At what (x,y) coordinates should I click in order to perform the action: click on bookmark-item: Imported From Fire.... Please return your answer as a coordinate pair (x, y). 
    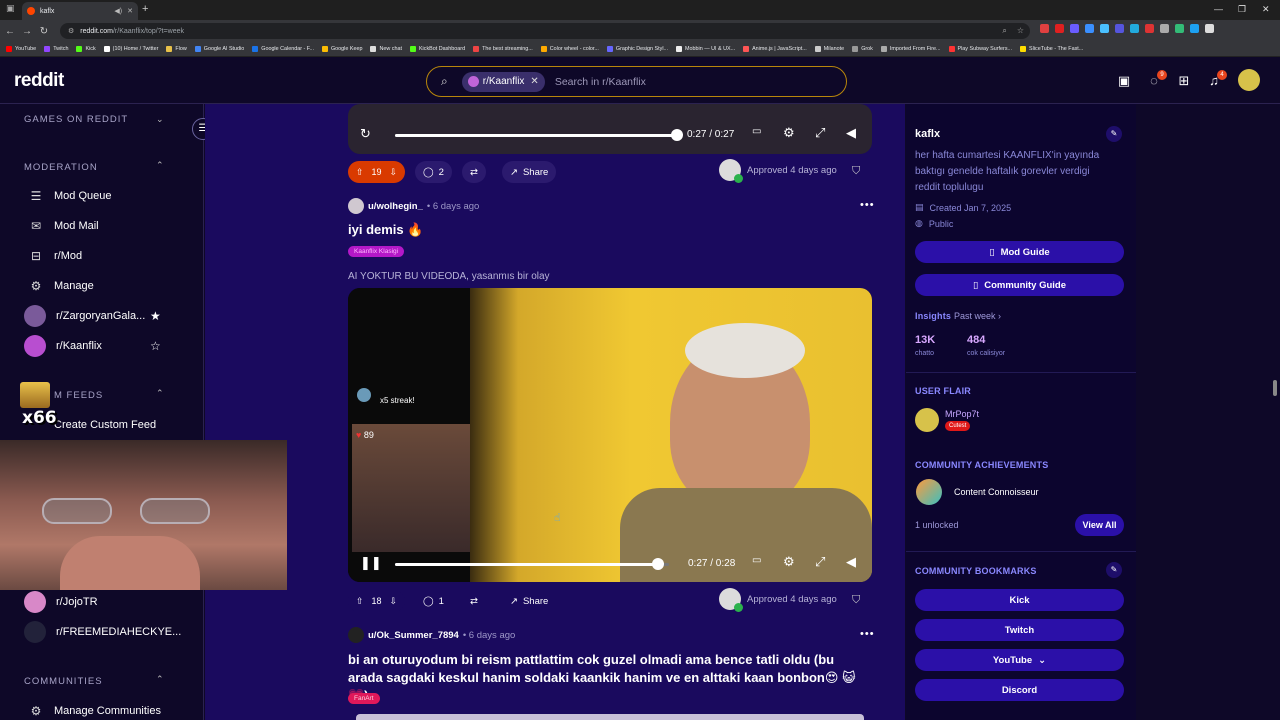
    Looking at the image, I should click on (910, 49).